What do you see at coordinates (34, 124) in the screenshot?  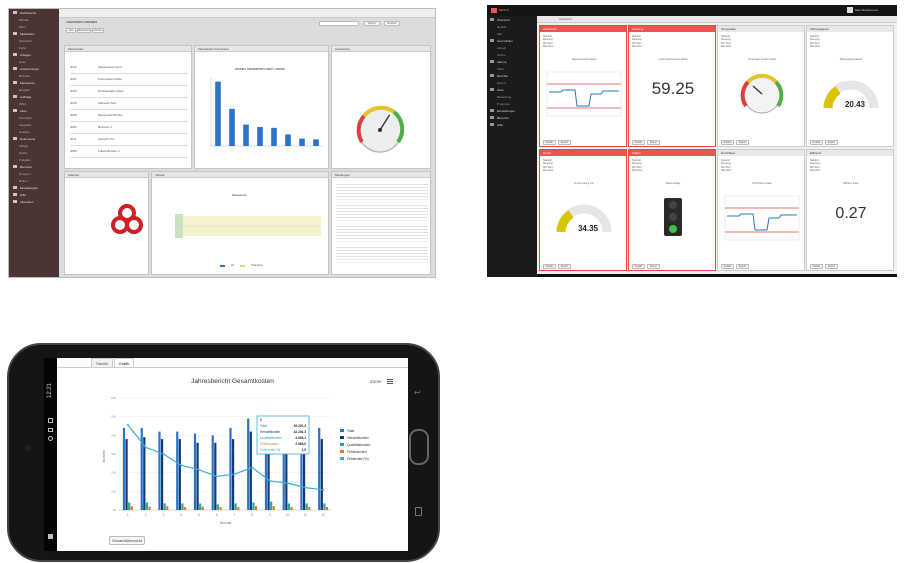 I see `sidebar-item: Vergleich` at bounding box center [34, 124].